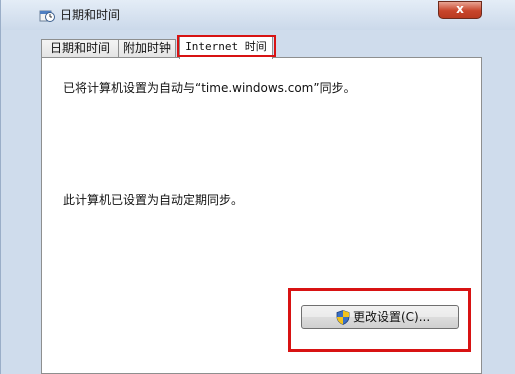 The image size is (515, 374). I want to click on tab-date-time: 日期和时间, so click(80, 48).